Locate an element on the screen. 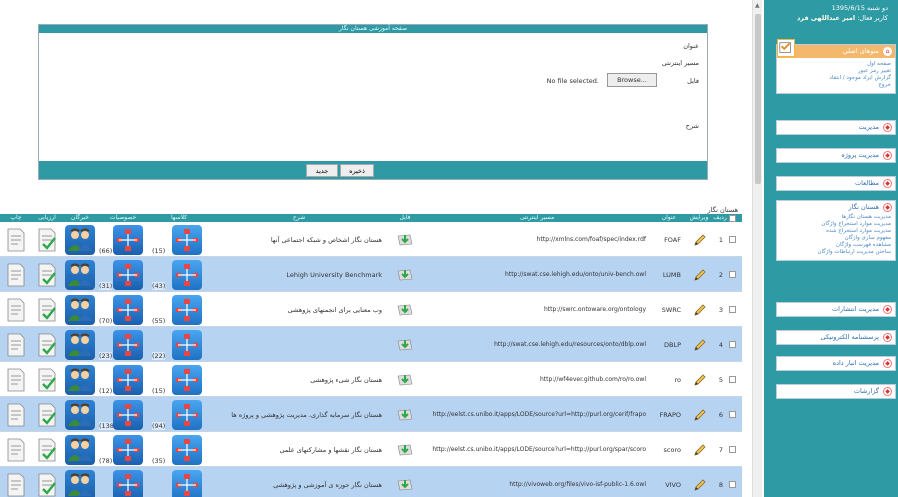 This screenshot has height=497, width=898. sidebar-menu-header: ◆ مطالعات is located at coordinates (836, 183).